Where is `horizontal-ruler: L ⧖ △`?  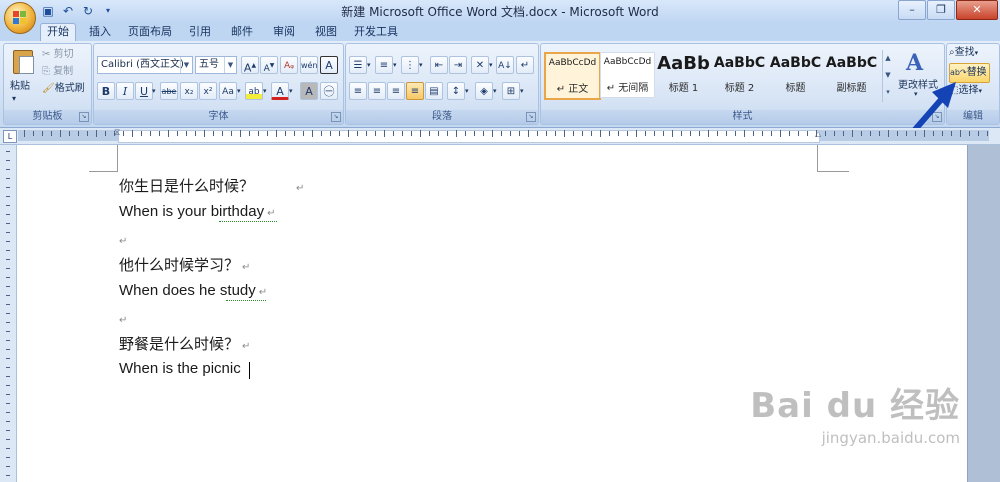 horizontal-ruler: L ⧖ △ is located at coordinates (500, 136).